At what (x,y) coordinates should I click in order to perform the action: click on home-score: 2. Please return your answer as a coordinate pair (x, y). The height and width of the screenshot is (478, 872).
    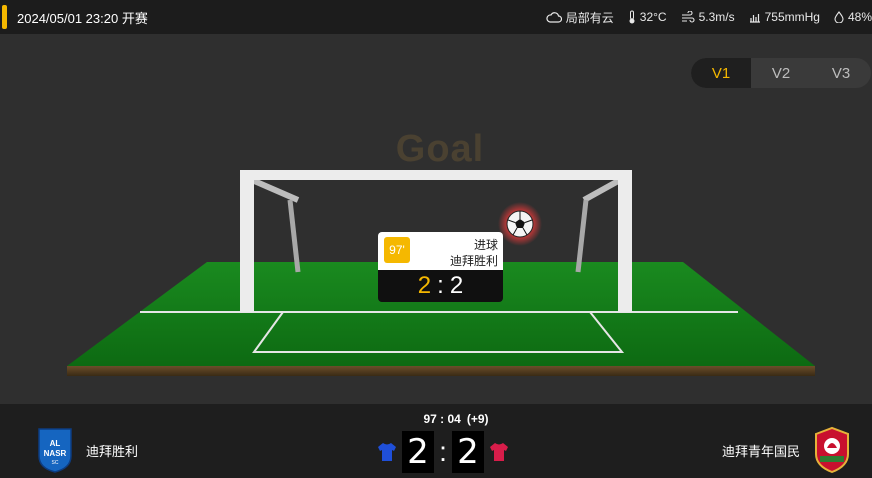
    Looking at the image, I should click on (418, 452).